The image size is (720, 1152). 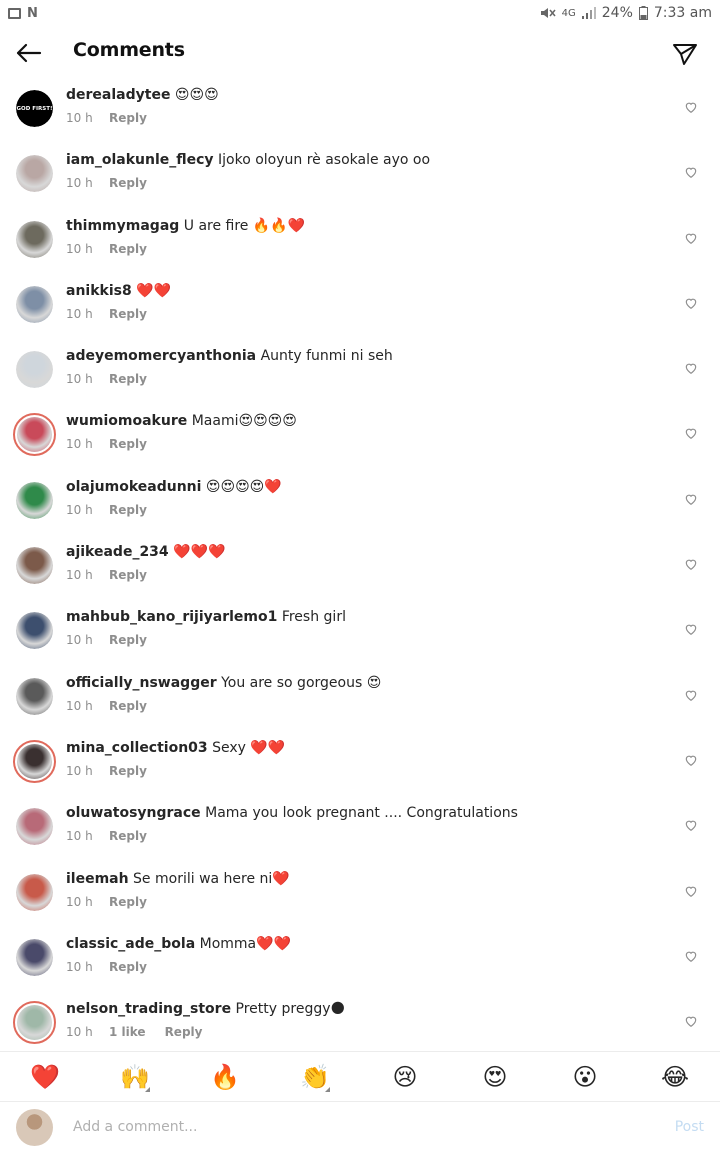 What do you see at coordinates (185, 226) in the screenshot?
I see `comment-line: thimmymagag U are fire 🔥🔥❤️` at bounding box center [185, 226].